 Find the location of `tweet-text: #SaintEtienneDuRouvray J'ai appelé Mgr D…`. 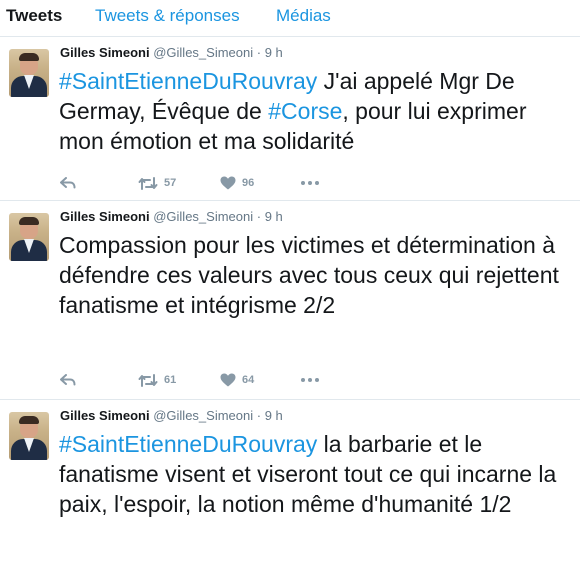

tweet-text: #SaintEtienneDuRouvray J'ai appelé Mgr D… is located at coordinates (314, 111).